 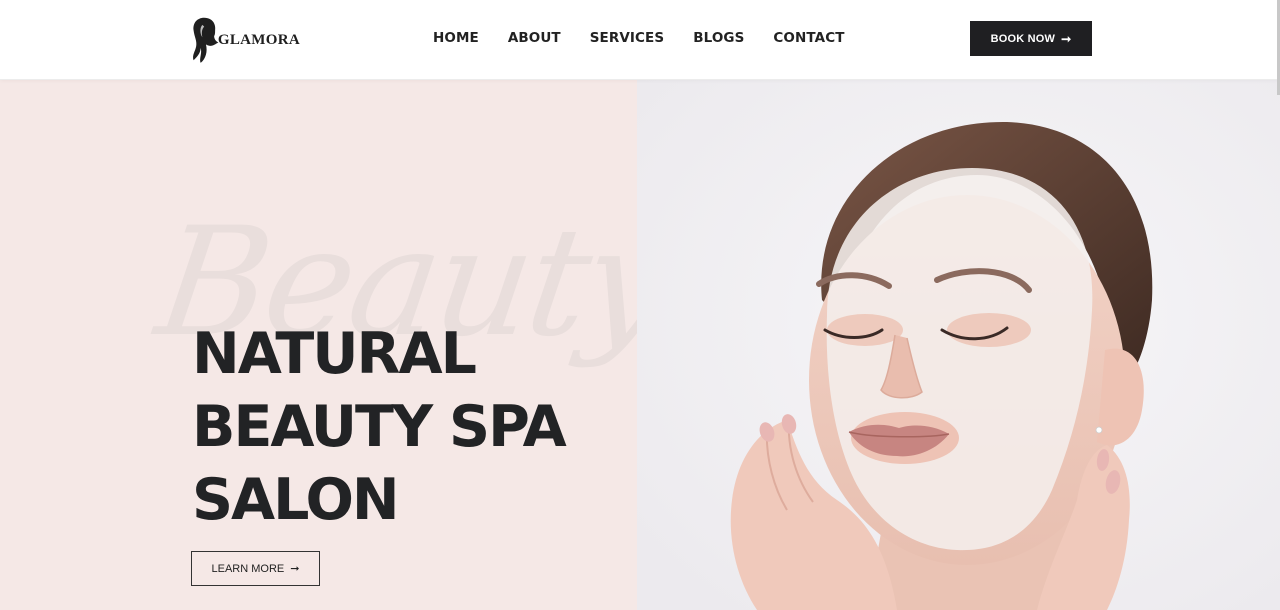 I want to click on hero-title-line-1: NATURAL, so click(x=334, y=354).